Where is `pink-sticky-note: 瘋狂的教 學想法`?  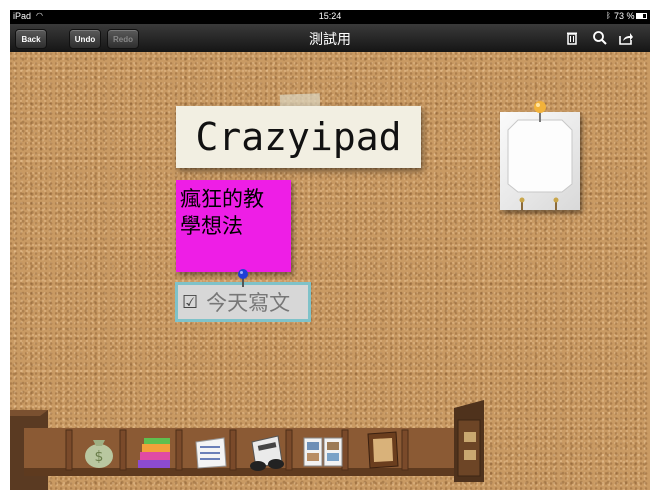
pink-sticky-note: 瘋狂的教 學想法 is located at coordinates (233, 226).